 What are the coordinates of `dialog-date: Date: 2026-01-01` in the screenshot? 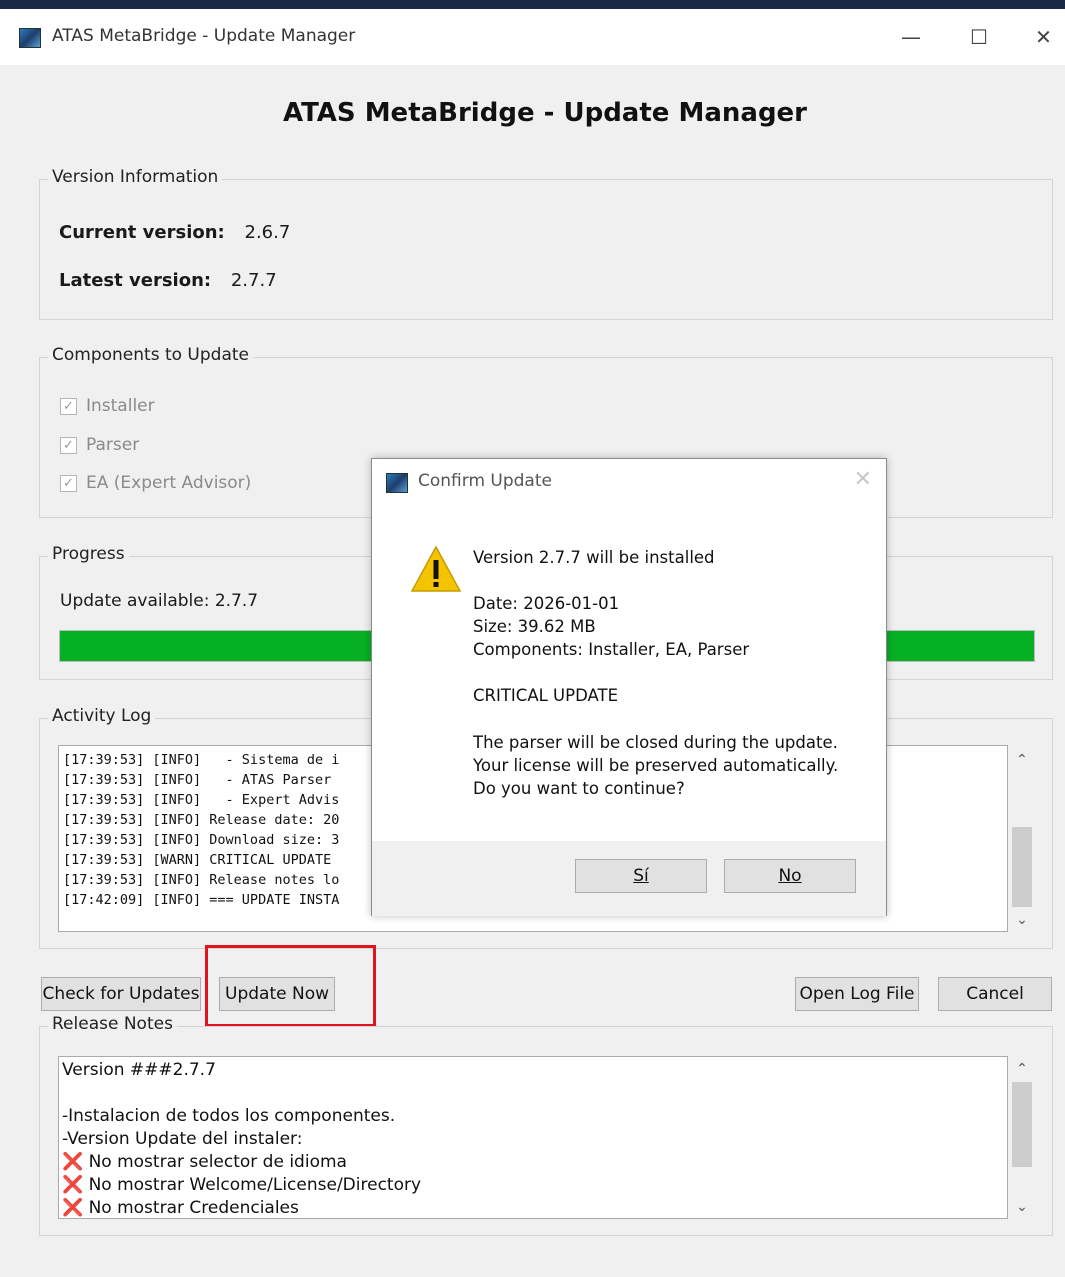 It's located at (546, 603).